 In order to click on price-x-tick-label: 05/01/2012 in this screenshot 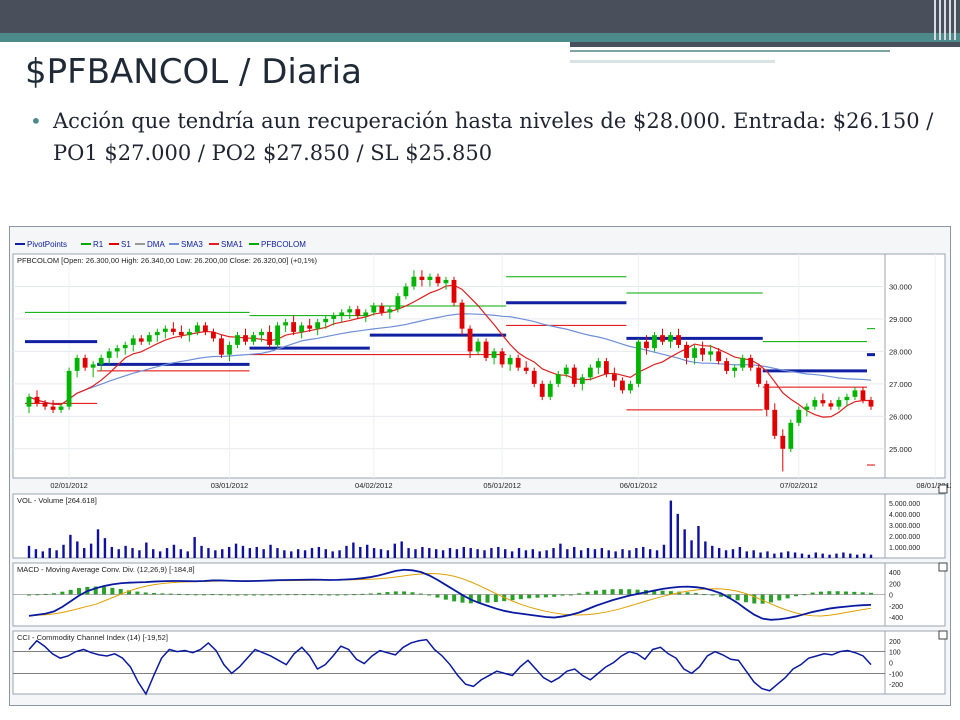, I will do `click(502, 485)`.